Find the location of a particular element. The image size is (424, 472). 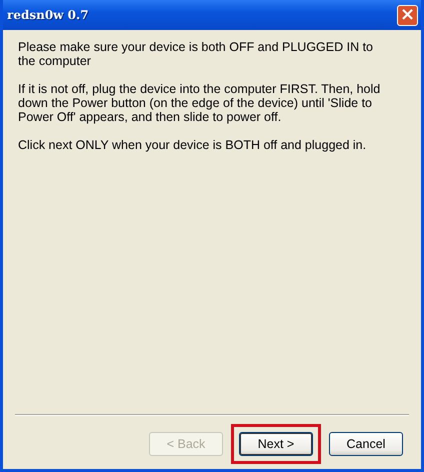

instruction-text: Click next ONLY when your device is BOTH off and plugged in. is located at coordinates (193, 145).